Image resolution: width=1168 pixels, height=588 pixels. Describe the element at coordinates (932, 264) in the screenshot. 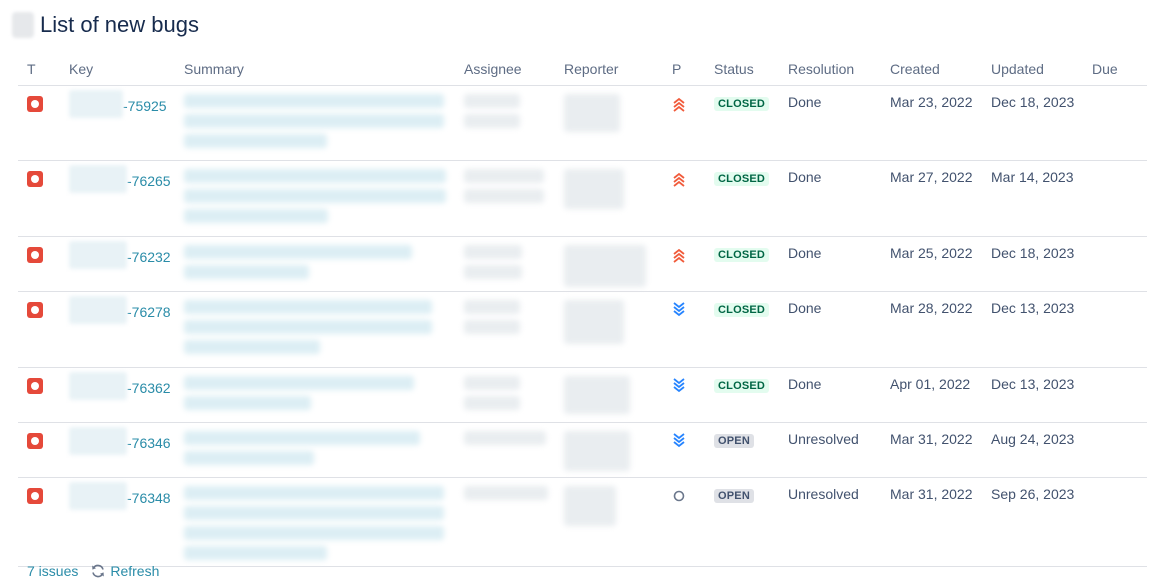

I see `created-cell: Mar 25, 2022` at that location.